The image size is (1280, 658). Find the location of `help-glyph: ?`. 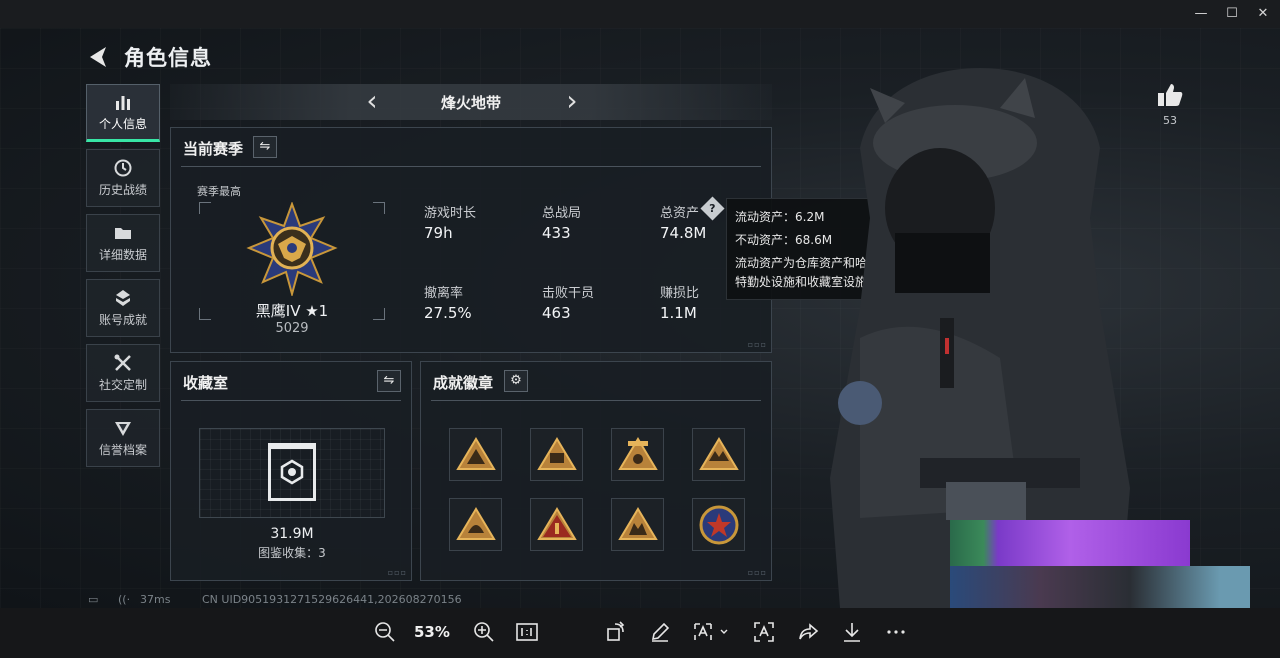

help-glyph: ? is located at coordinates (712, 208).